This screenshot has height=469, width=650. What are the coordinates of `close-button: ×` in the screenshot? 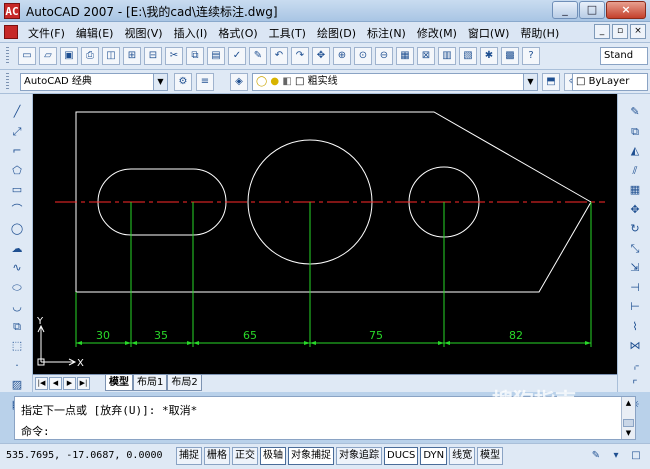 It's located at (626, 10).